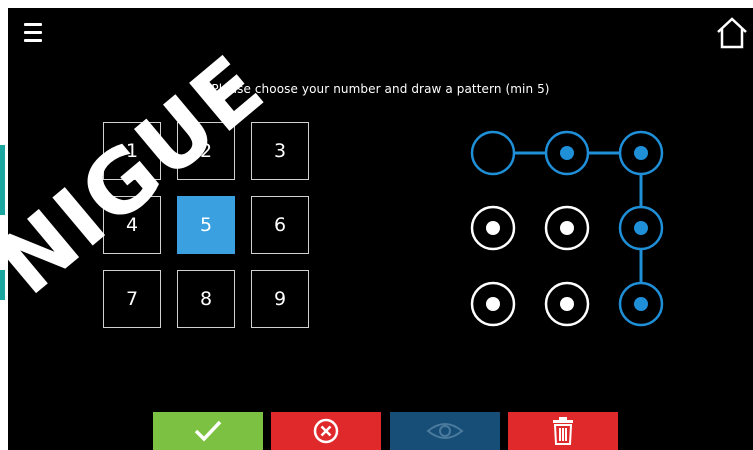 This screenshot has height=450, width=753. Describe the element at coordinates (280, 225) in the screenshot. I see `key-6: 6` at that location.